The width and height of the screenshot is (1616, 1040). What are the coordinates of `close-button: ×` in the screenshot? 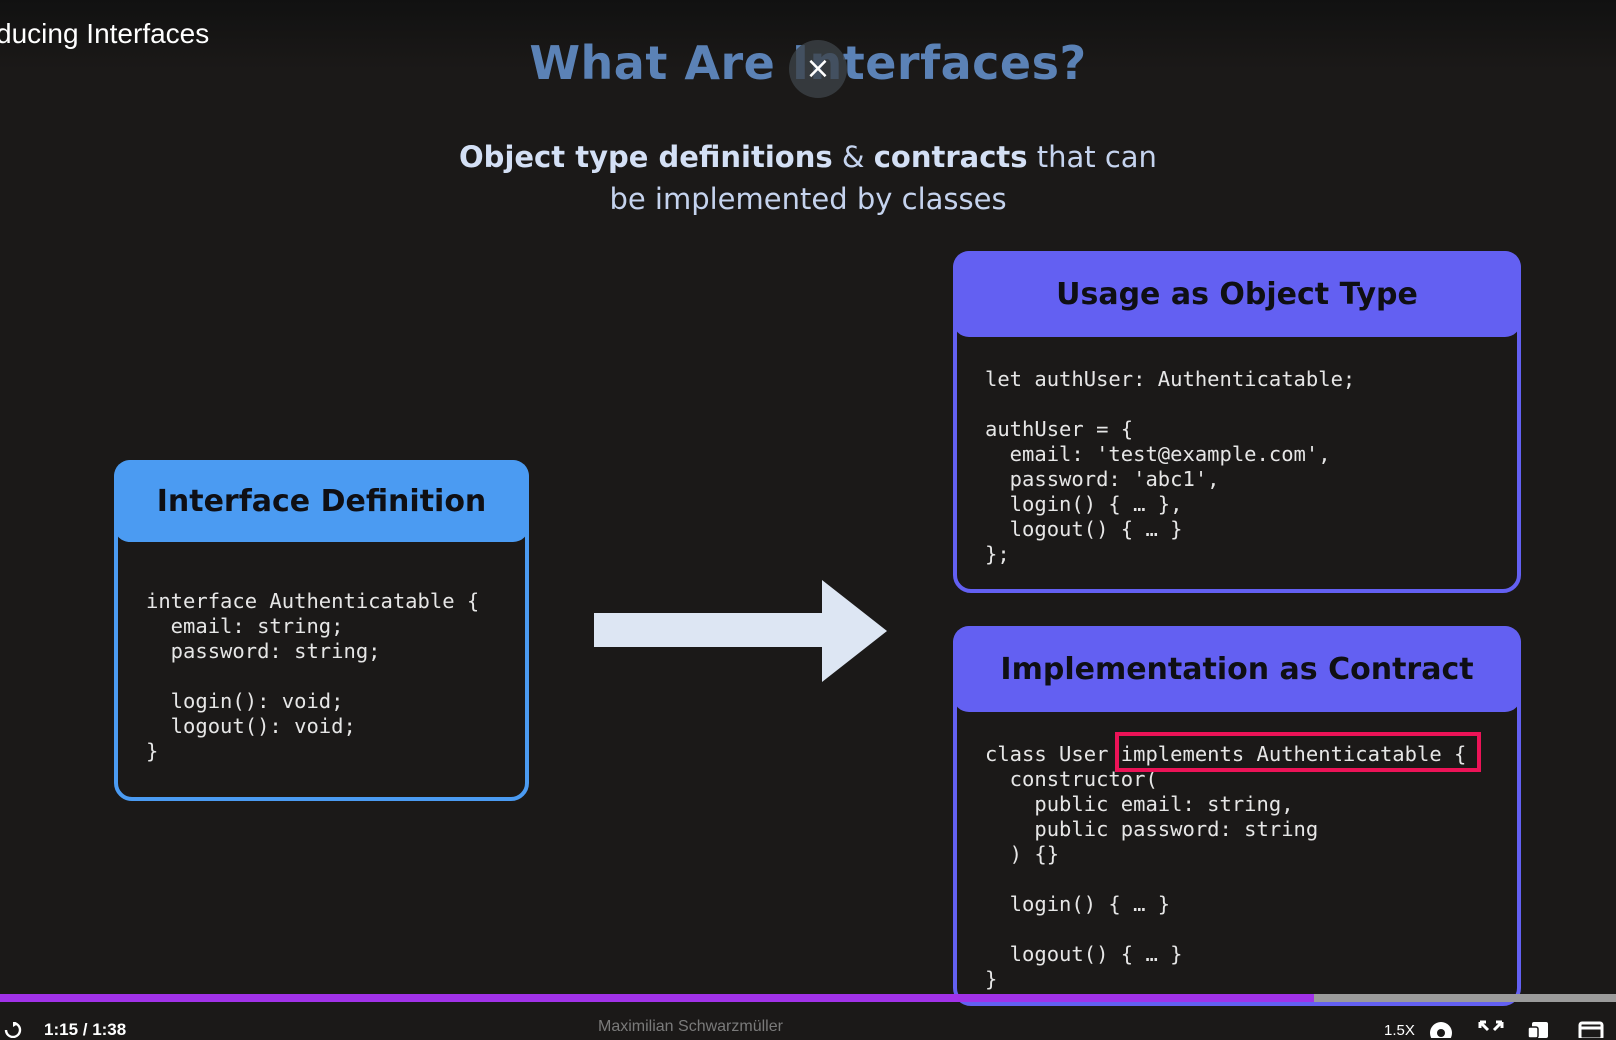 It's located at (818, 69).